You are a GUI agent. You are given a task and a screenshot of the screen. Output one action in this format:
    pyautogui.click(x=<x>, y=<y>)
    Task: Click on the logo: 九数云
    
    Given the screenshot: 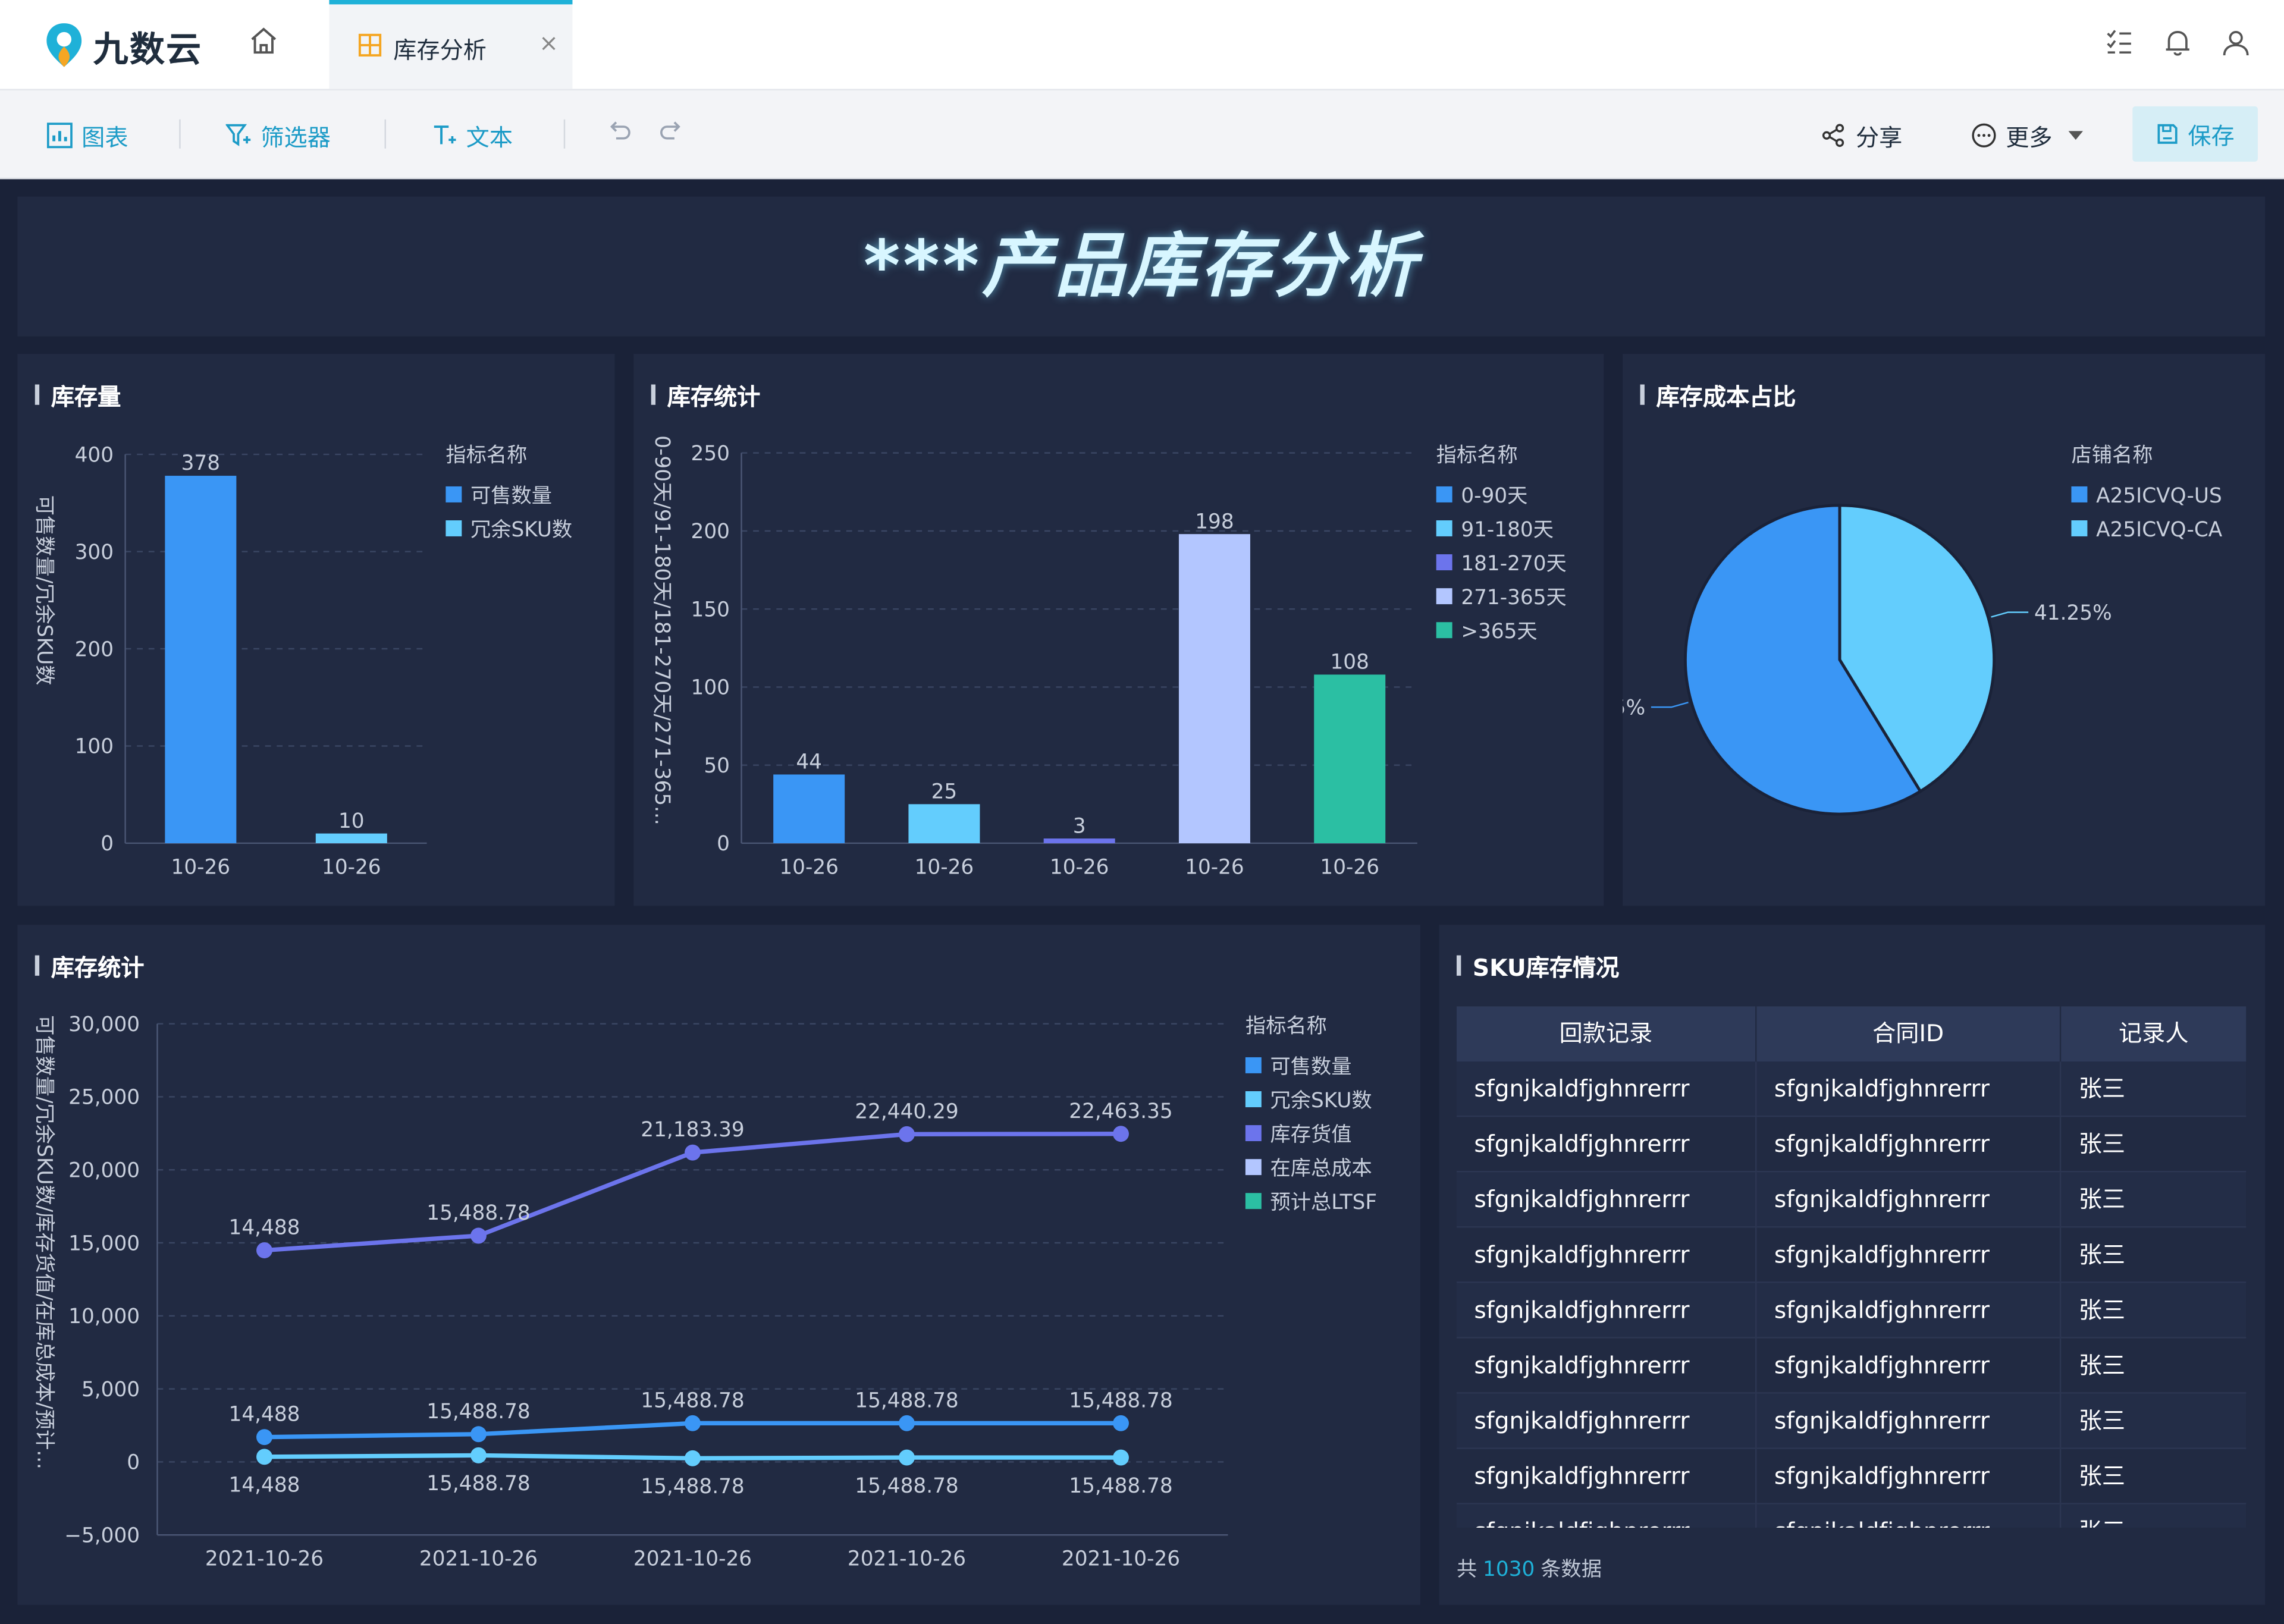 What is the action you would take?
    pyautogui.click(x=123, y=45)
    